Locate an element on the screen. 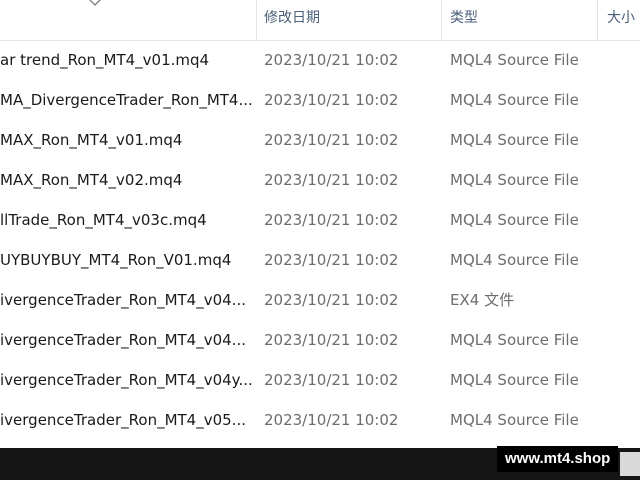 The height and width of the screenshot is (480, 640). file-name: MAX_Ron_MT4_v02.mq4 is located at coordinates (91, 180).